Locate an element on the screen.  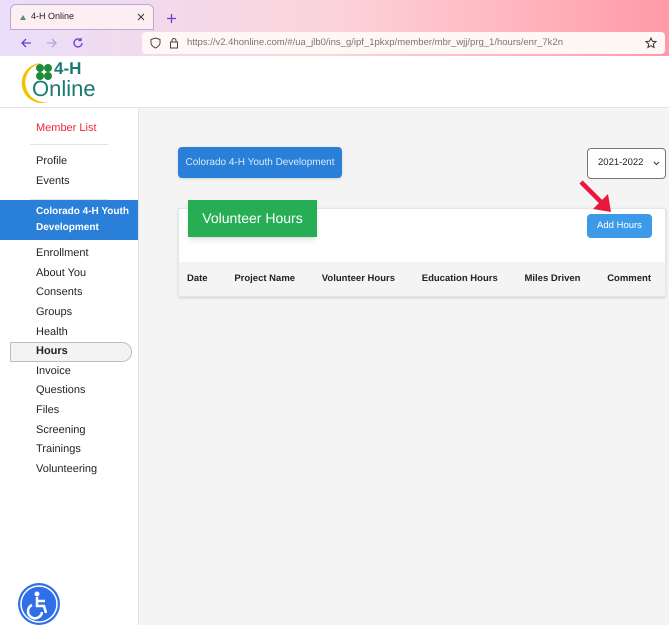
column-header: Volunteer Hours is located at coordinates (358, 279).